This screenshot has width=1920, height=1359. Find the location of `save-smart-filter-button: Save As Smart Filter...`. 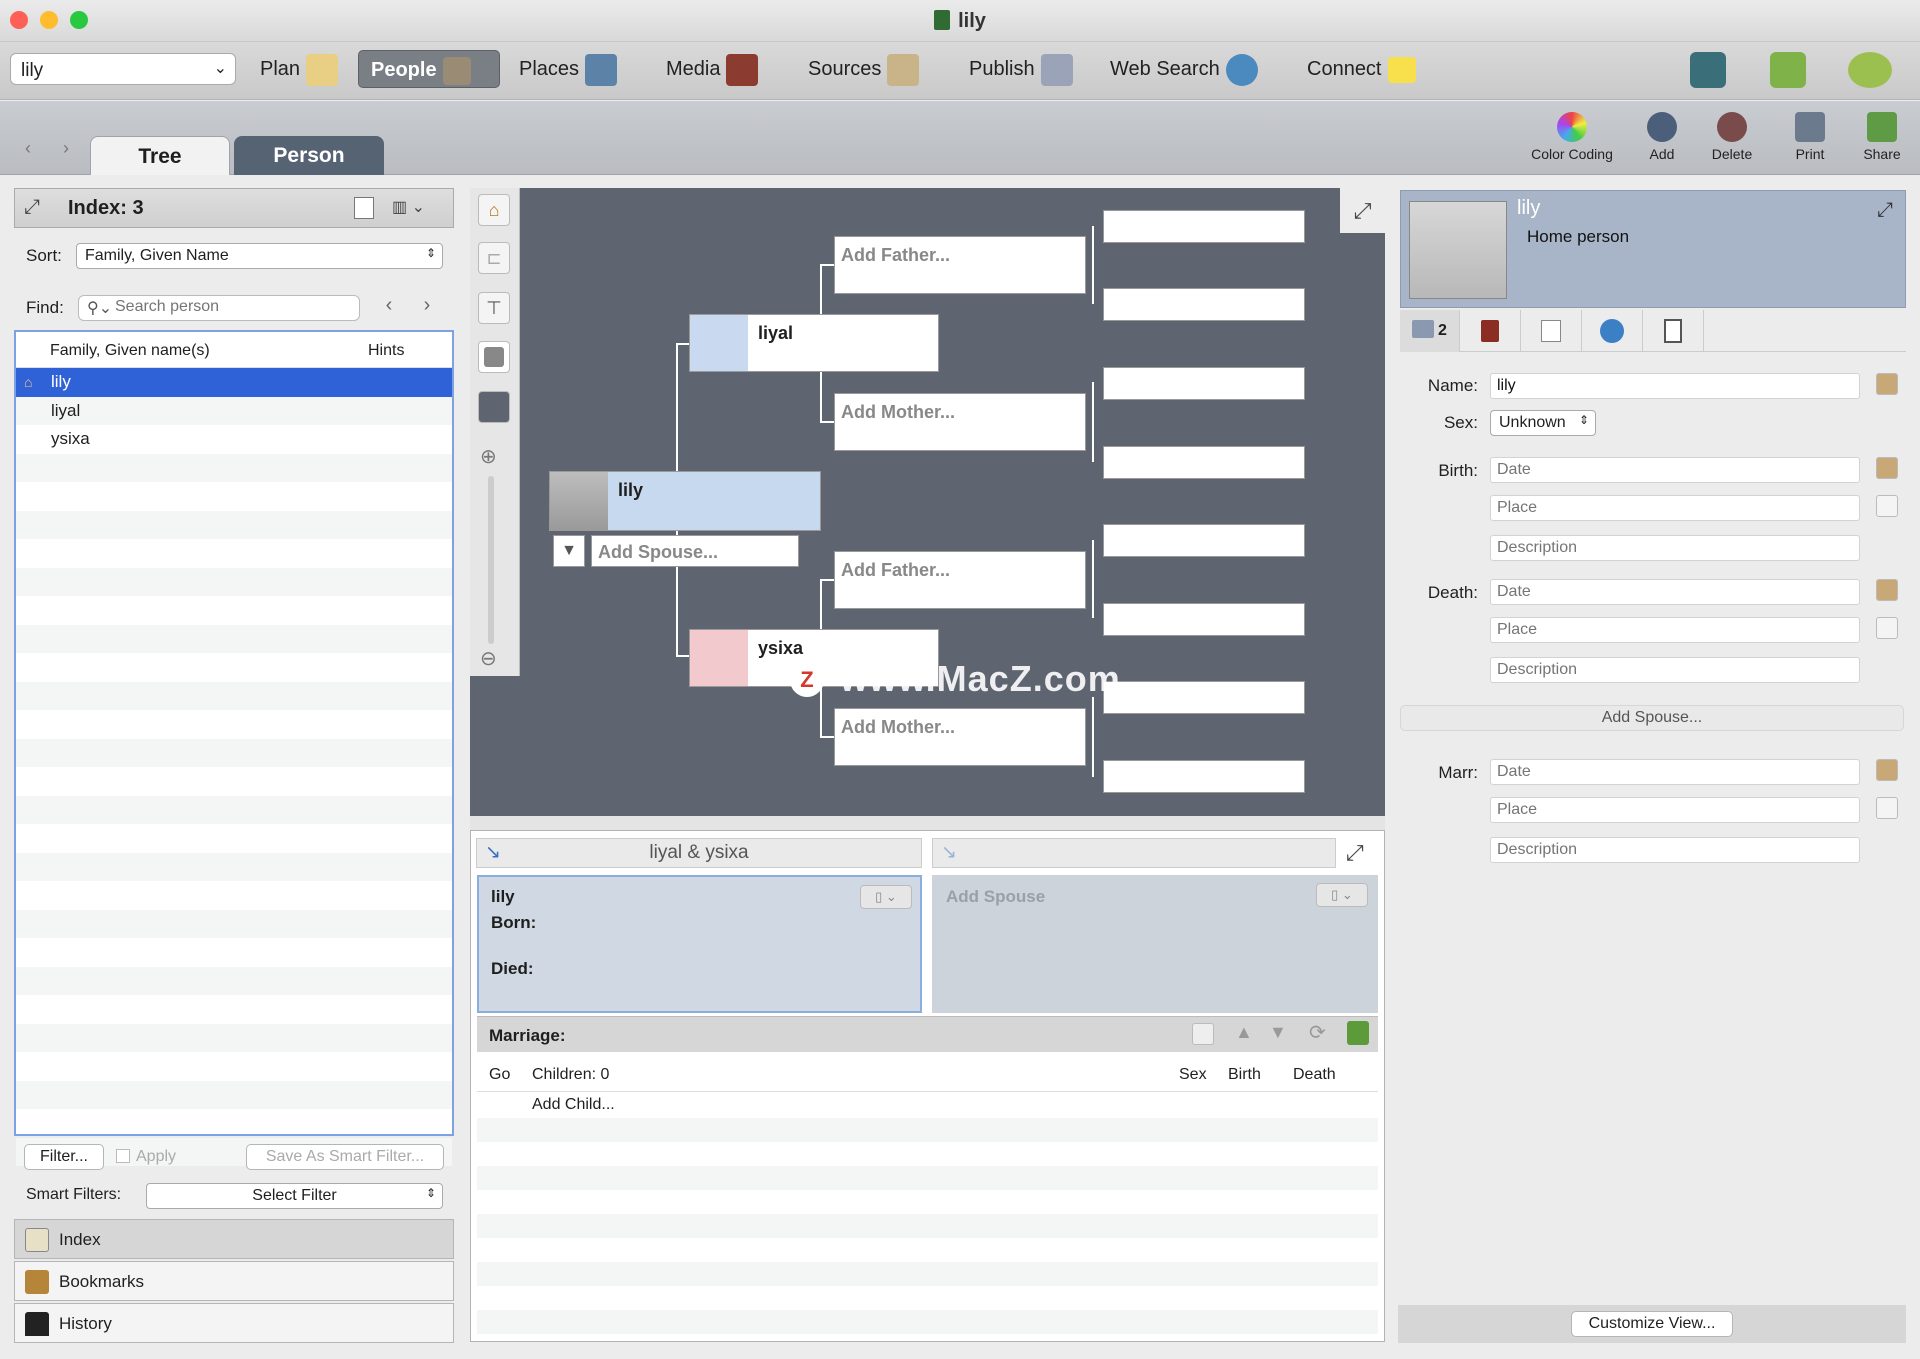

save-smart-filter-button: Save As Smart Filter... is located at coordinates (345, 1157).